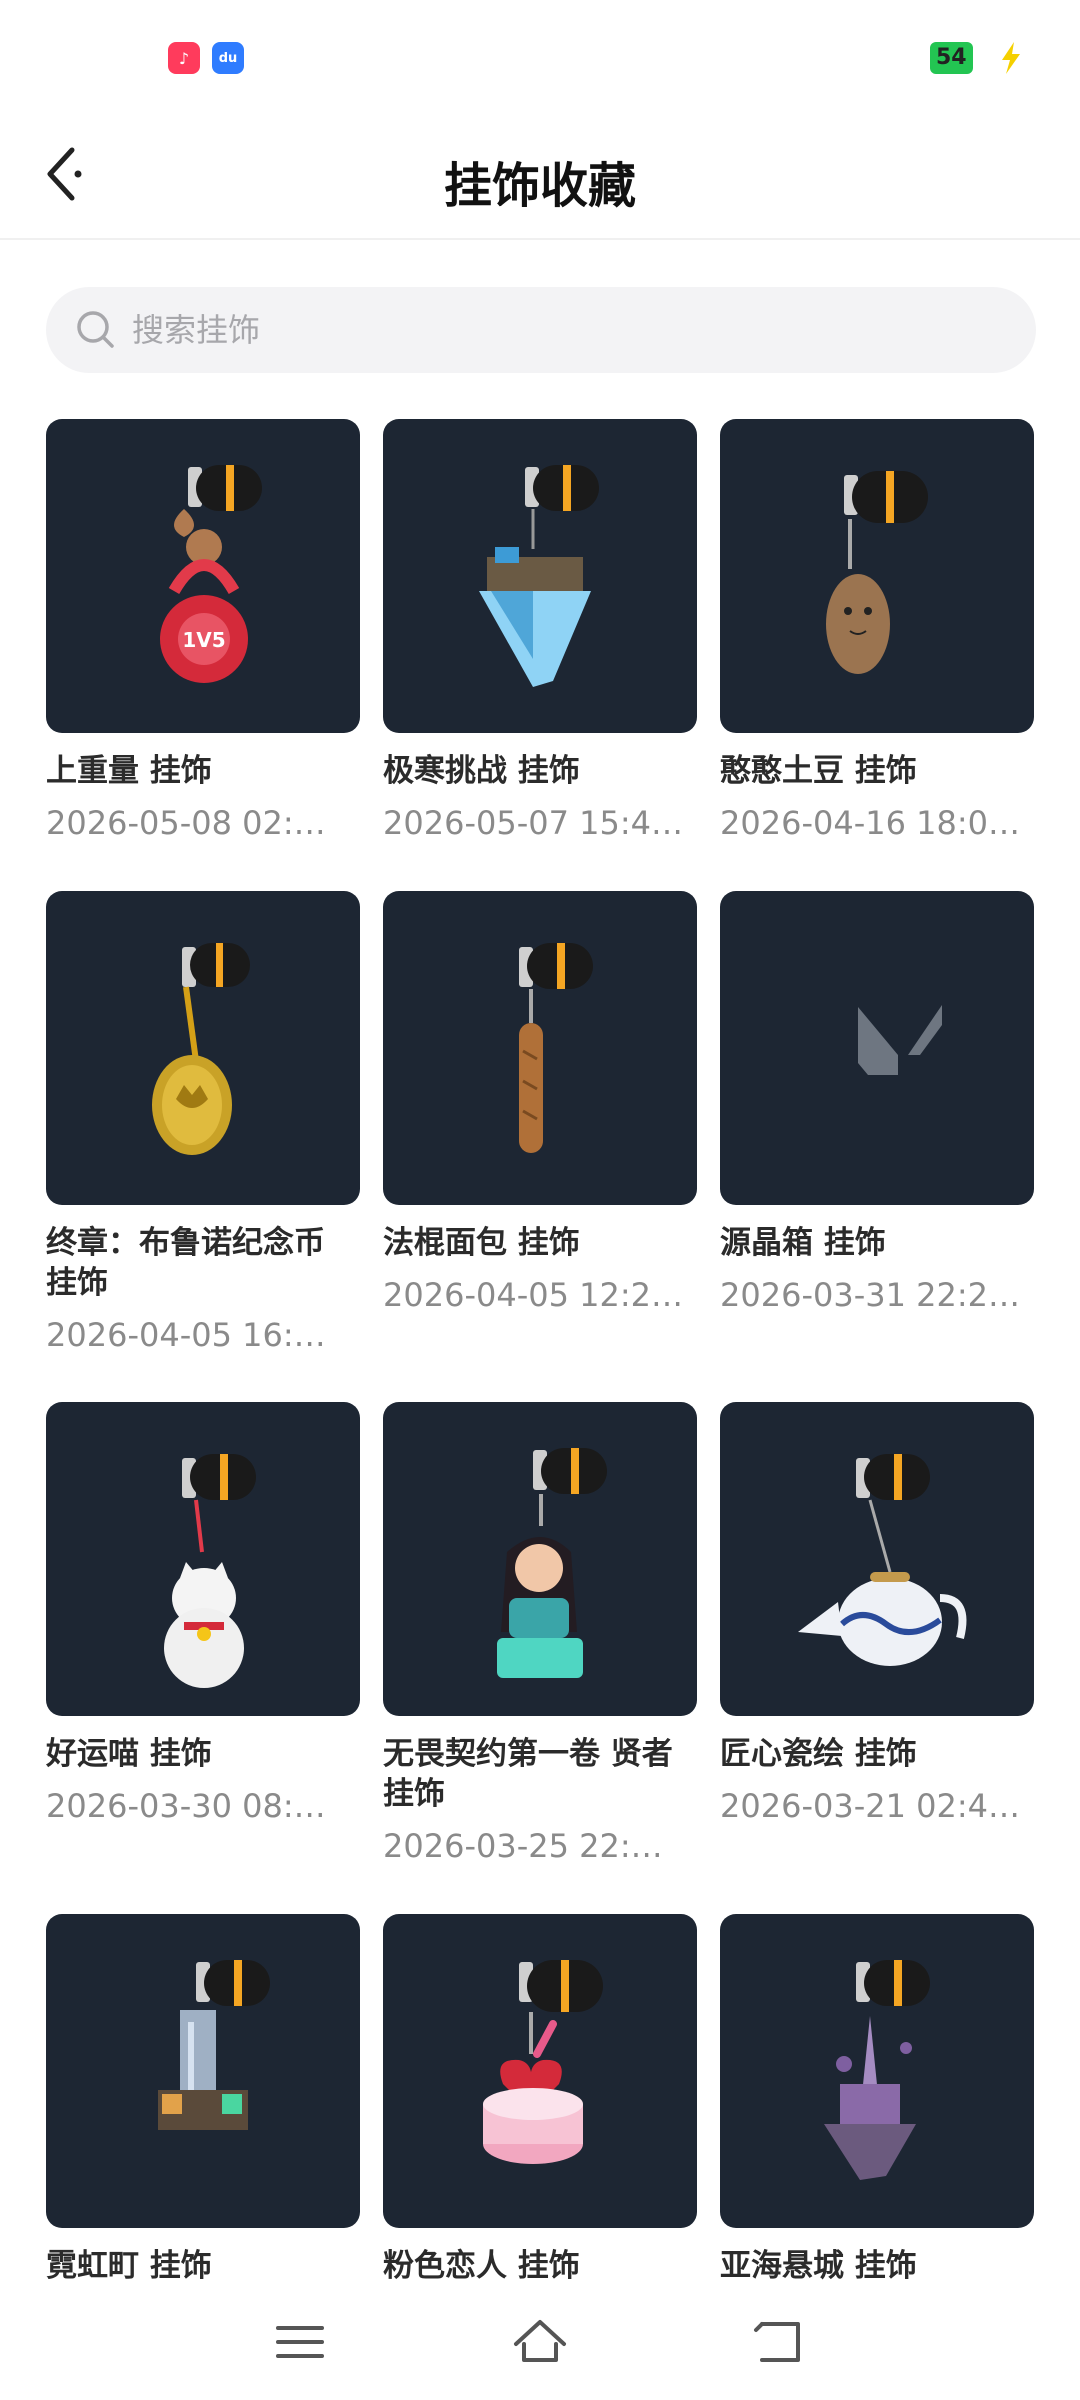  I want to click on charm-title: 亚海悬城 挂饰, so click(818, 2266).